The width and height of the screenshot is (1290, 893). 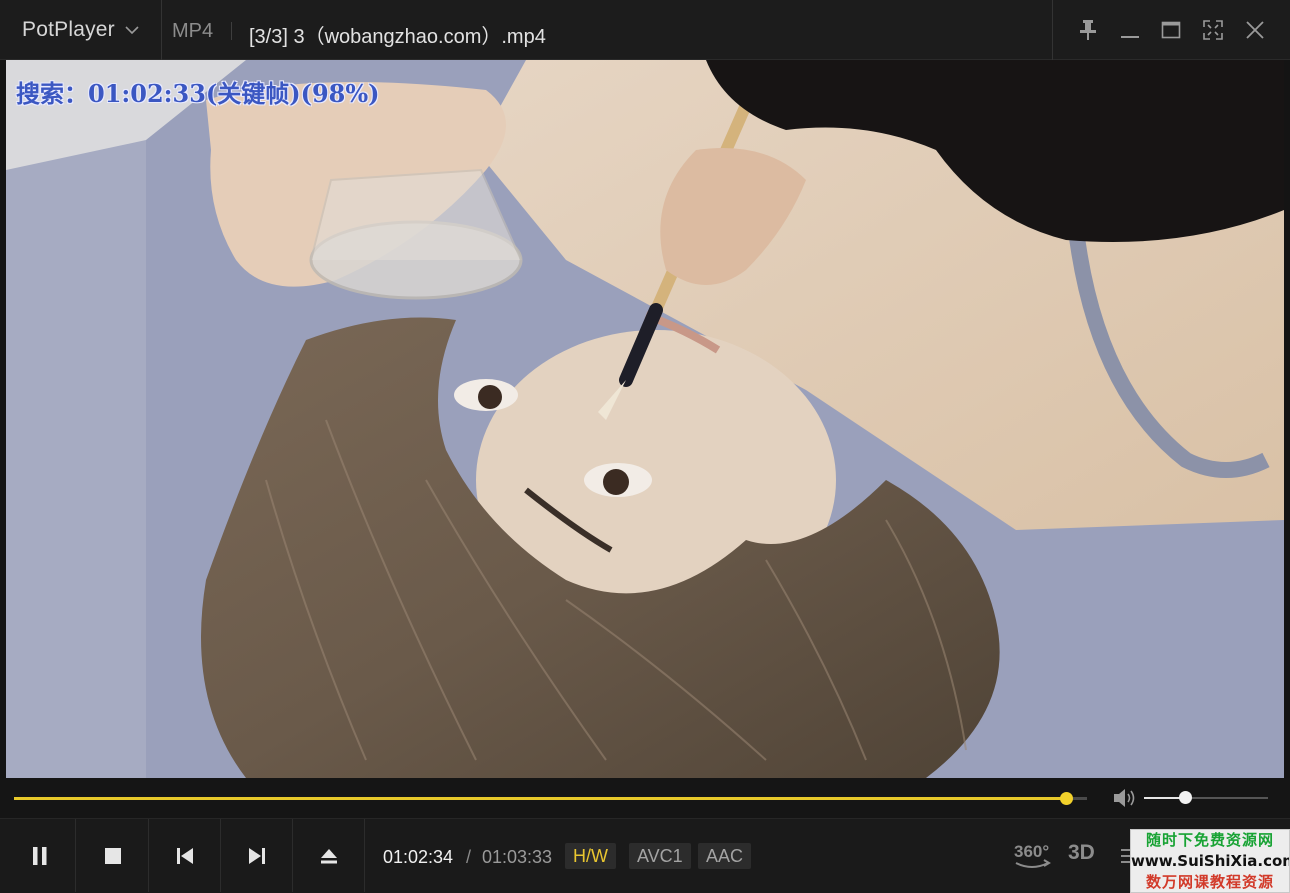 I want to click on total-time: 01:03:33, so click(x=517, y=857).